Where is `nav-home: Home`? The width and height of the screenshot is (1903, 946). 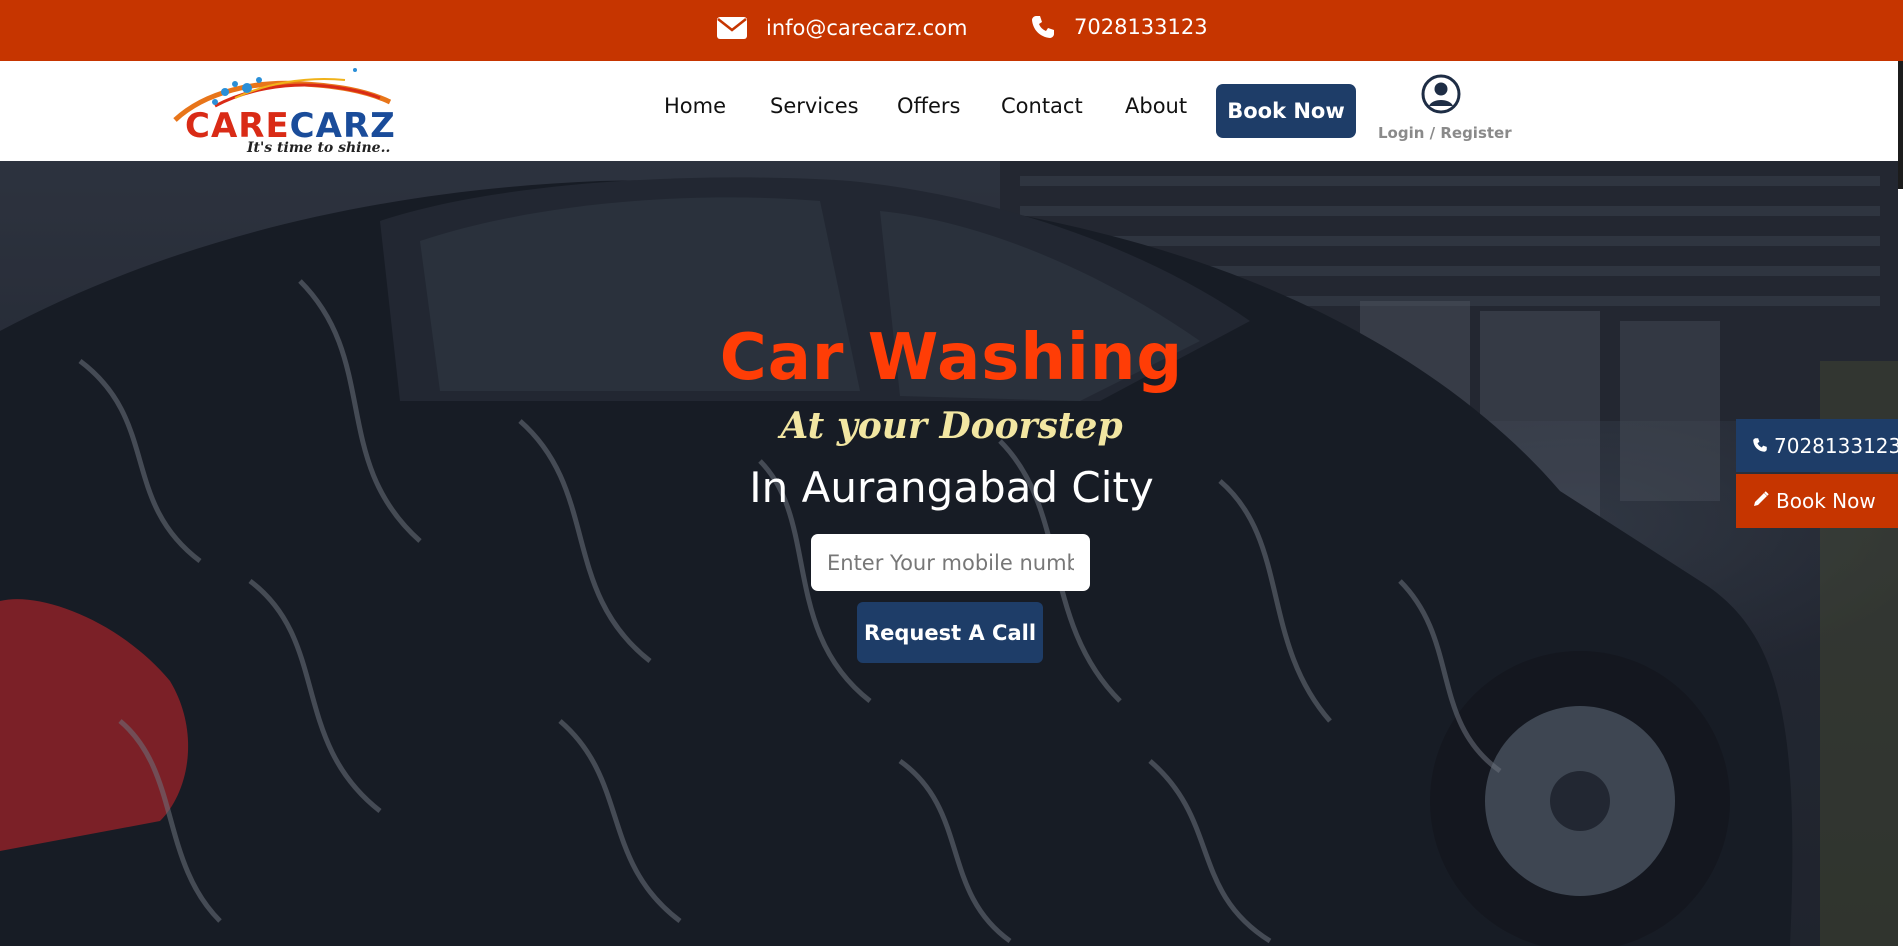
nav-home: Home is located at coordinates (695, 106).